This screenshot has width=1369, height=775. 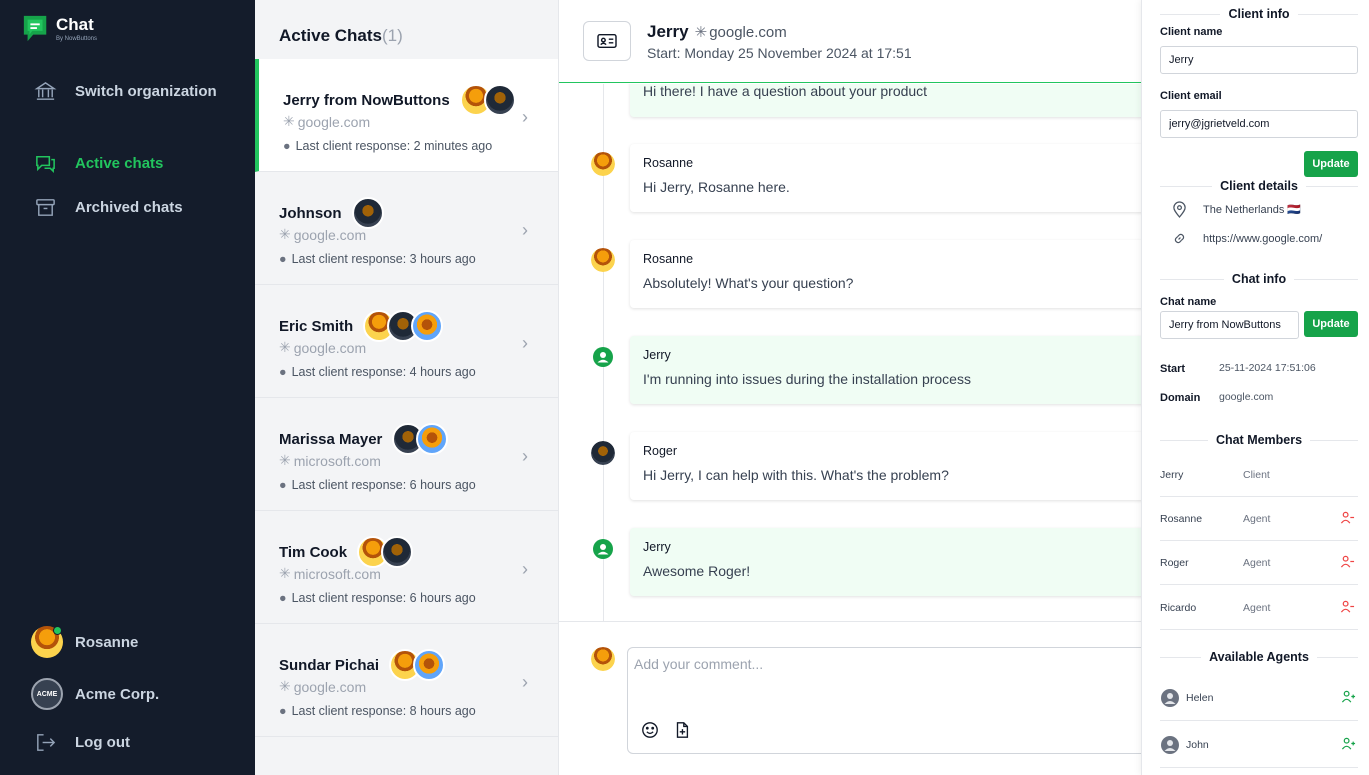 I want to click on member-name: Ricardo, so click(x=1178, y=608).